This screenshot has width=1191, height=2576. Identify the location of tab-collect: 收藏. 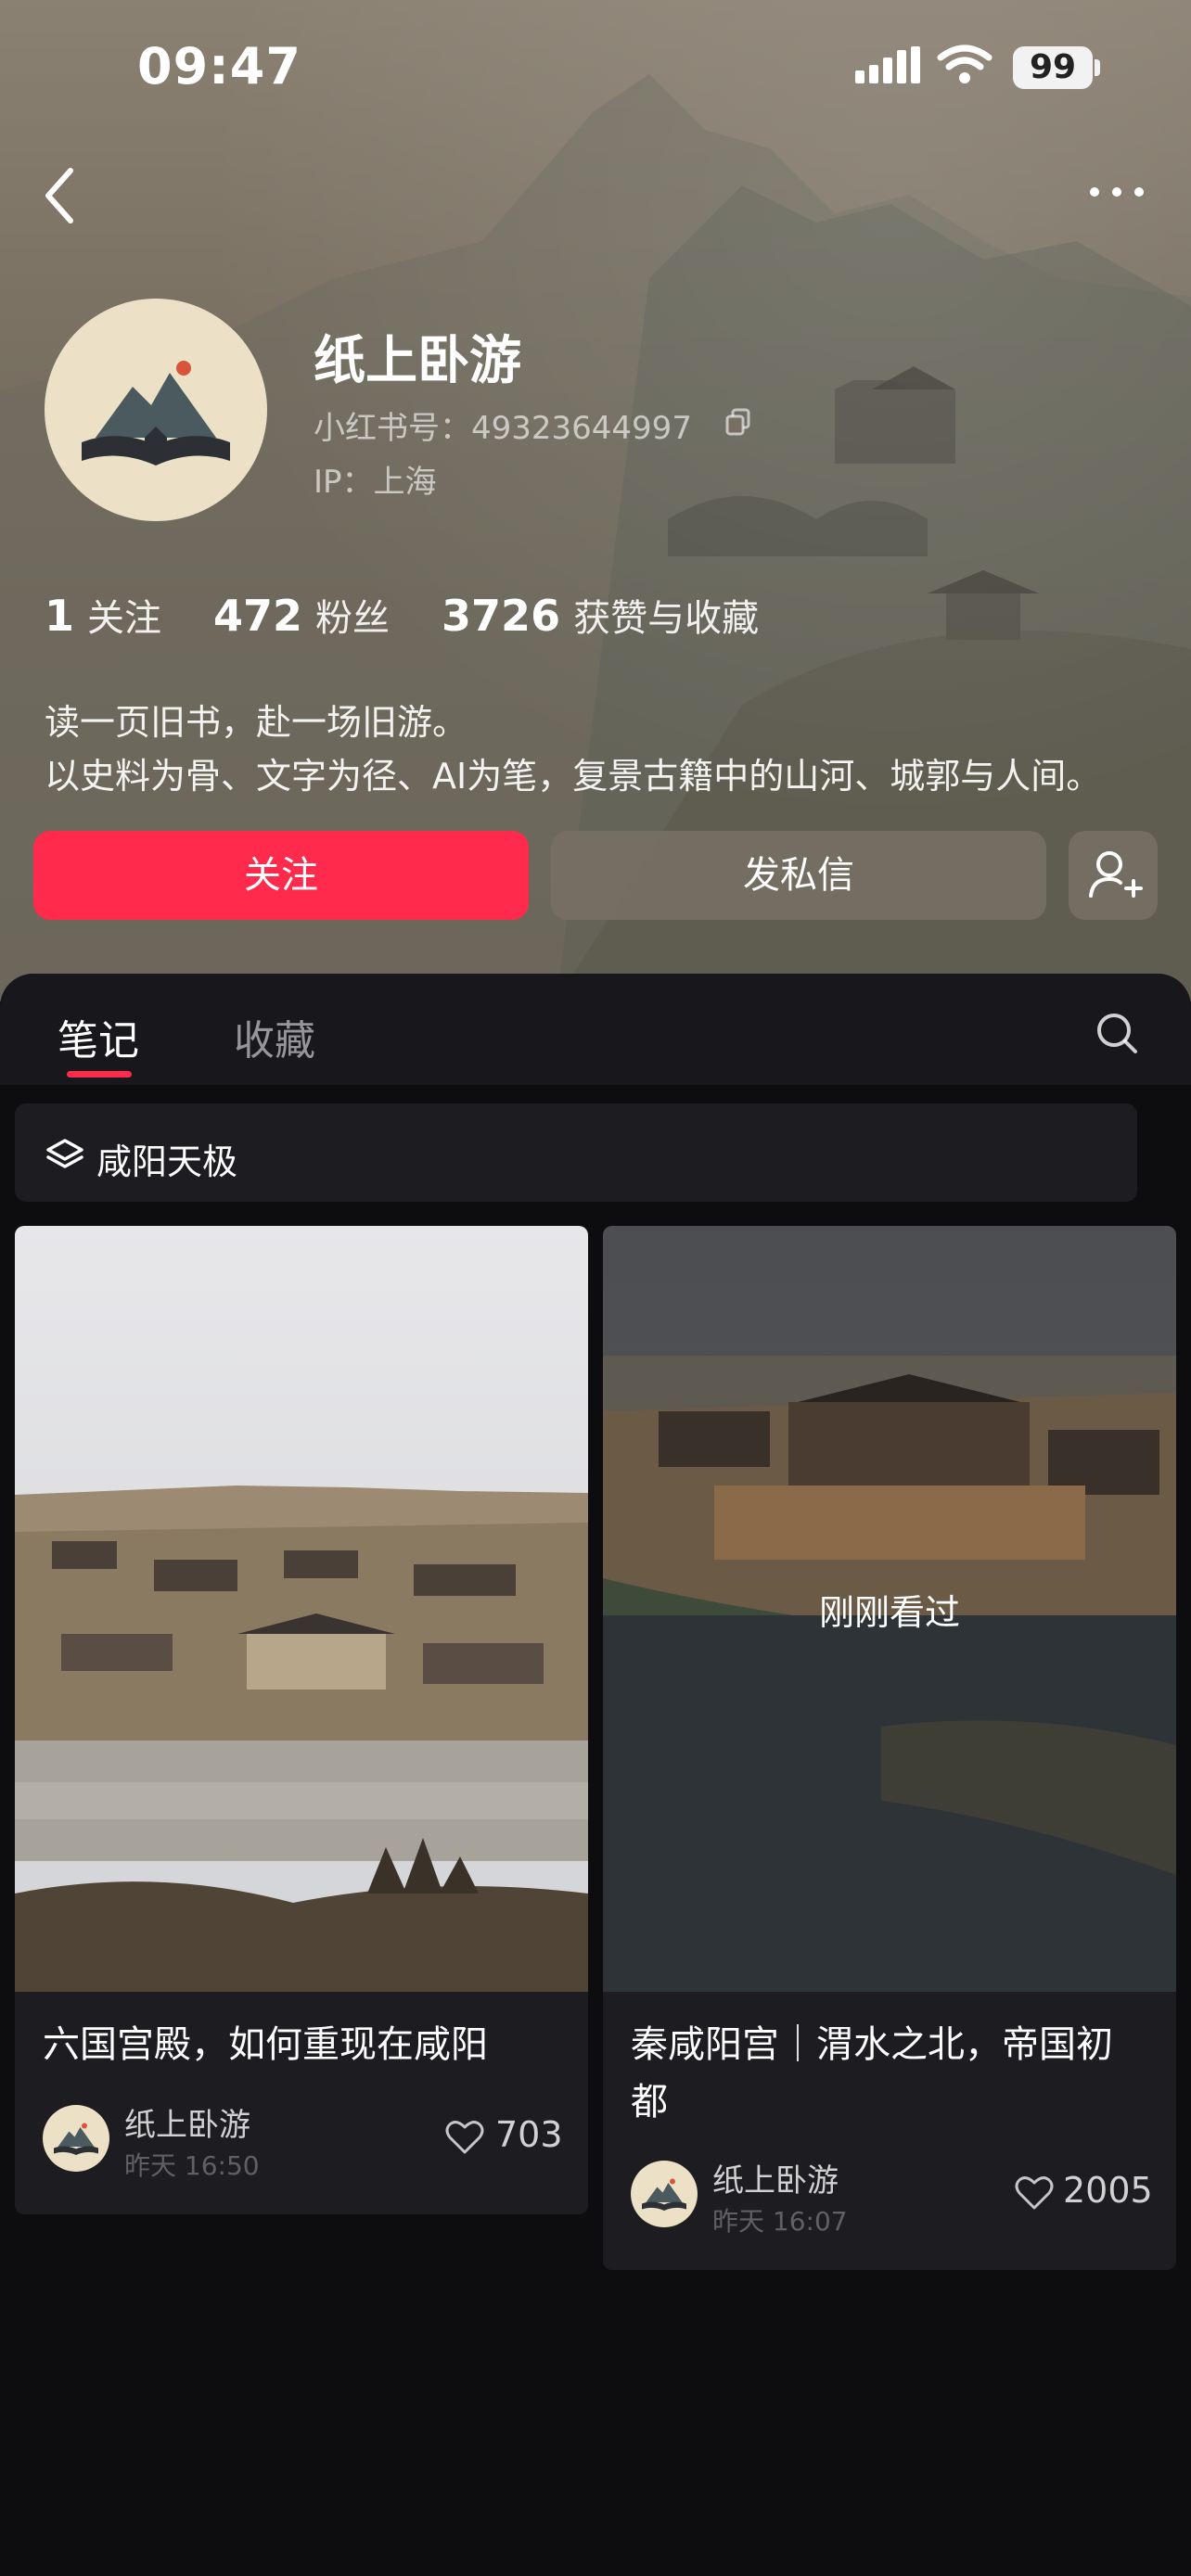
(274, 1036).